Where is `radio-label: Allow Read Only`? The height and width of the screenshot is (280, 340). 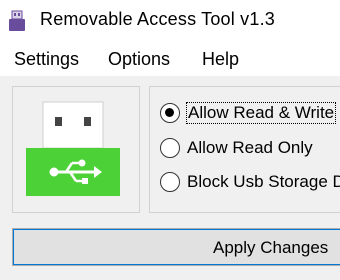 radio-label: Allow Read Only is located at coordinates (250, 148).